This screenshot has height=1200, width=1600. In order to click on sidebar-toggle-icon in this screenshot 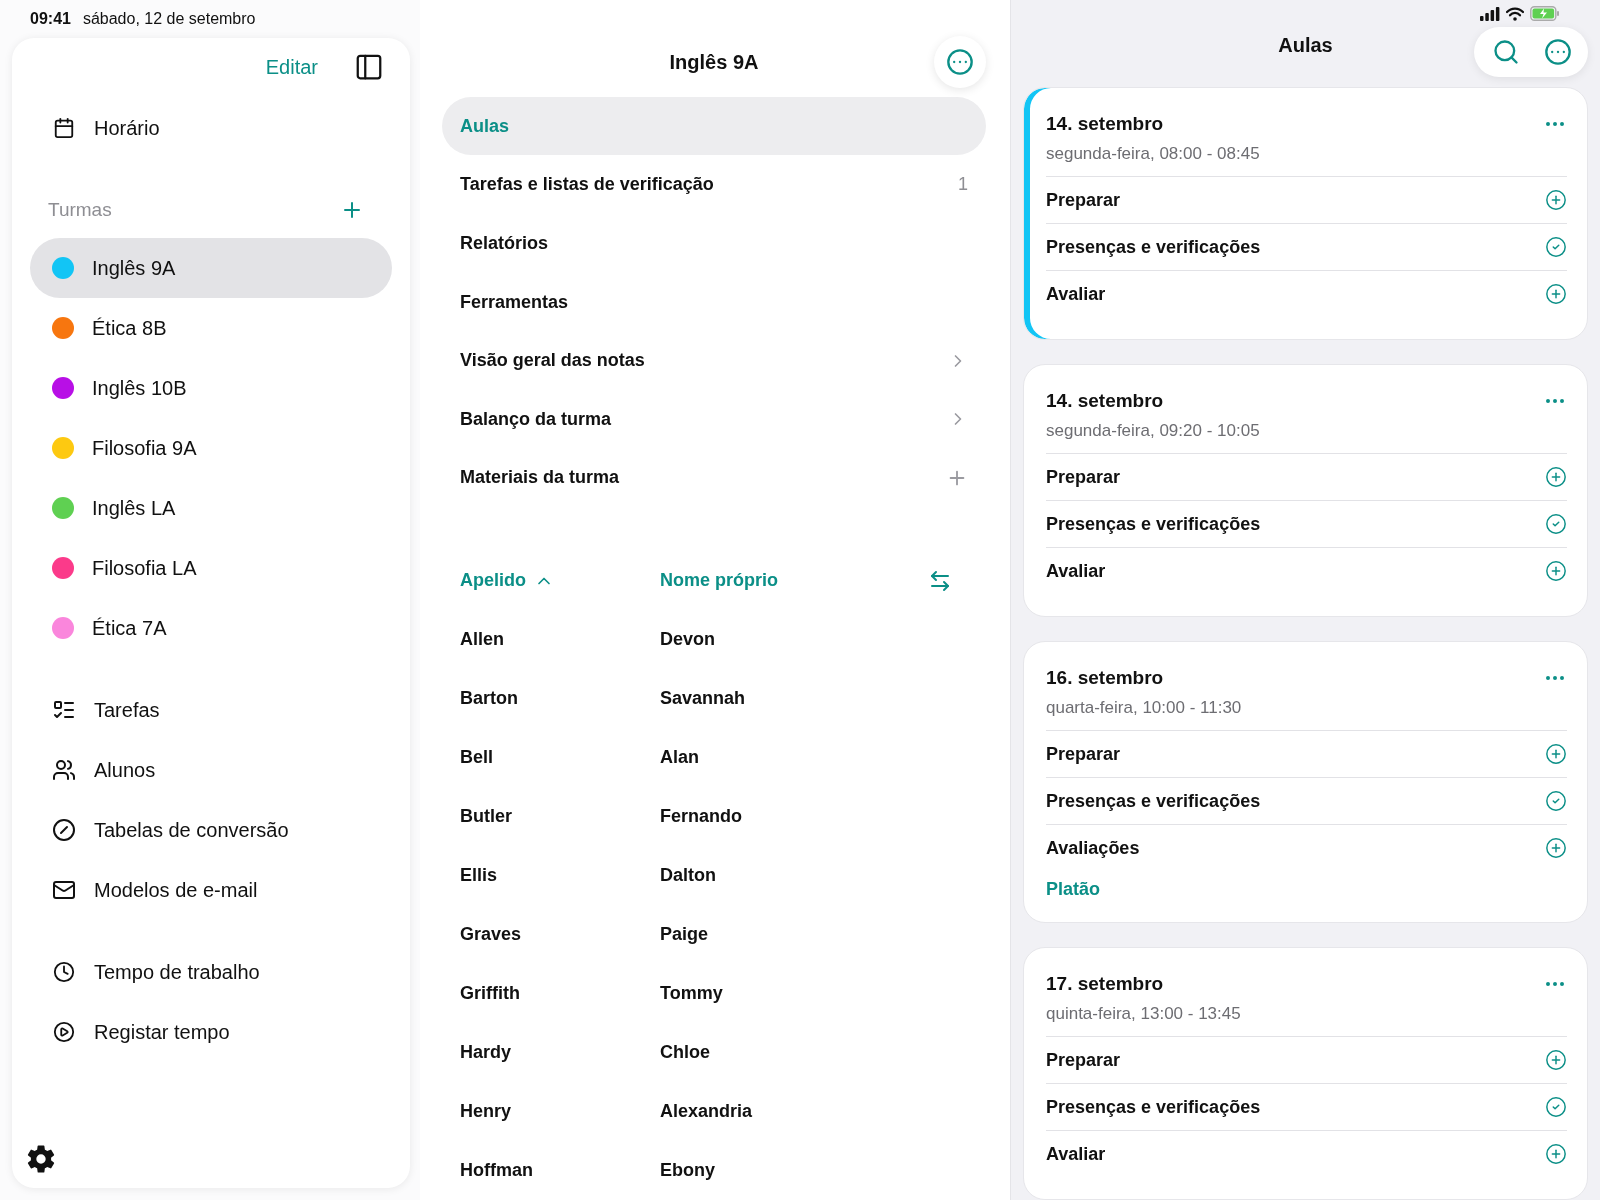, I will do `click(369, 67)`.